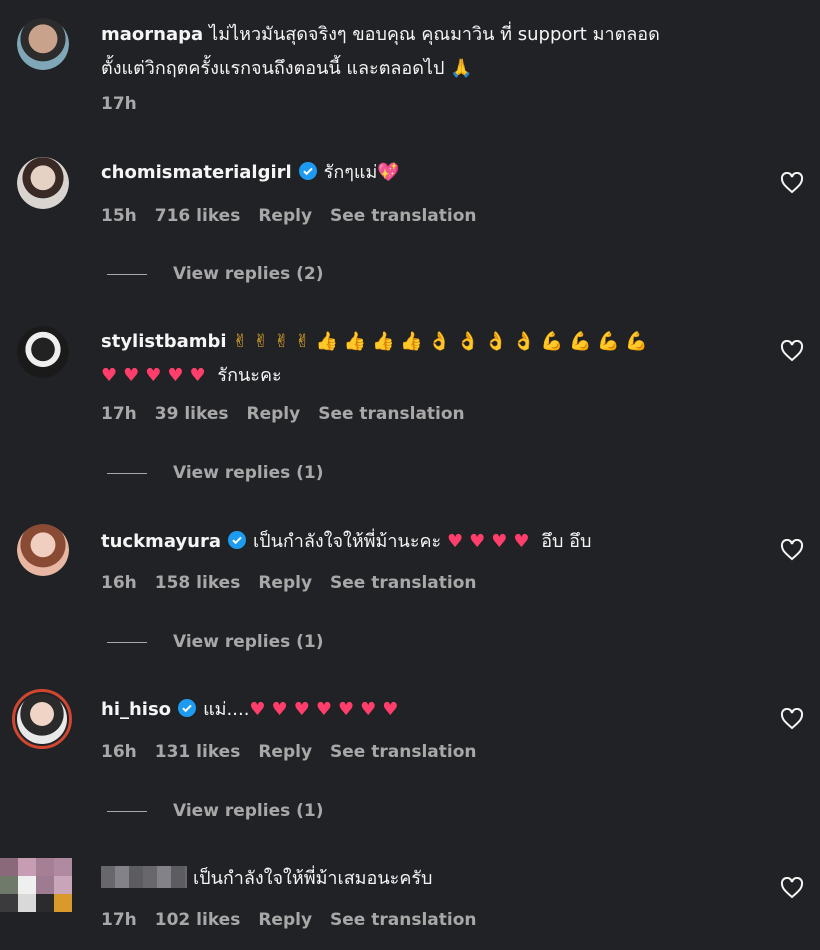 This screenshot has height=950, width=820. What do you see at coordinates (144, 877) in the screenshot?
I see `comment-username-blurred` at bounding box center [144, 877].